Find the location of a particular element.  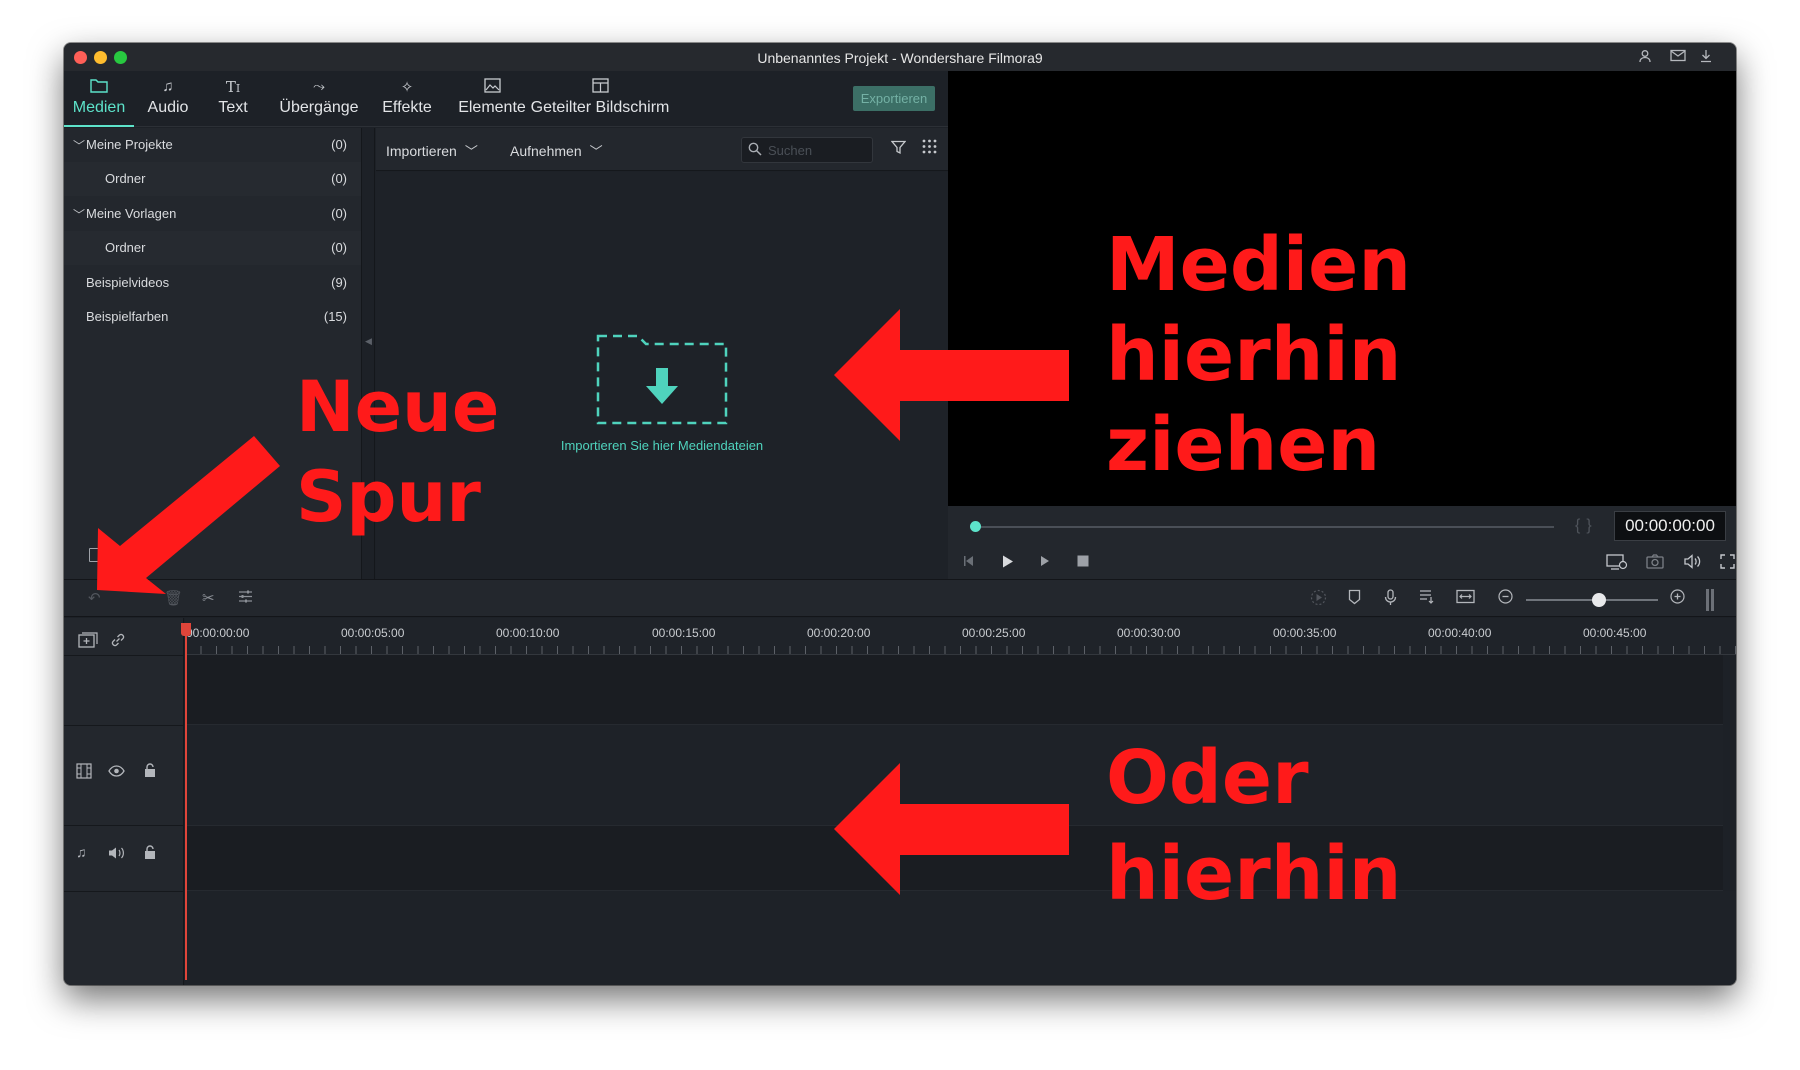

delete-icon: 🗑 is located at coordinates (173, 598).